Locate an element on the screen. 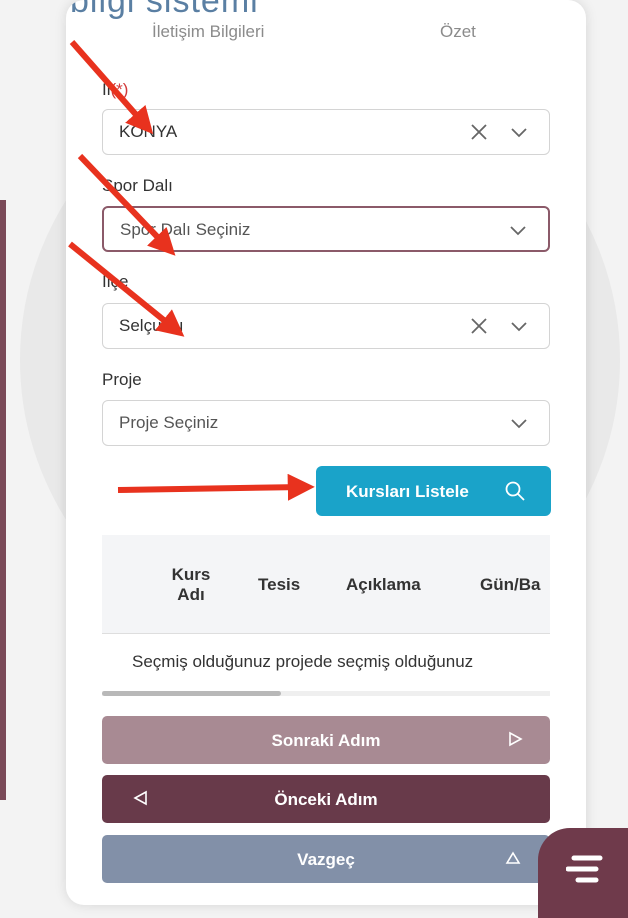 The height and width of the screenshot is (918, 628). background-edge is located at coordinates (3, 500).